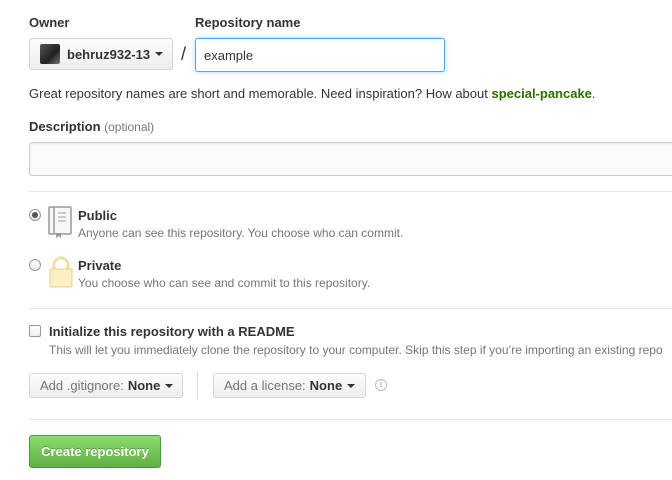 Image resolution: width=672 pixels, height=480 pixels. I want to click on owner-select: behruz932-13, so click(101, 54).